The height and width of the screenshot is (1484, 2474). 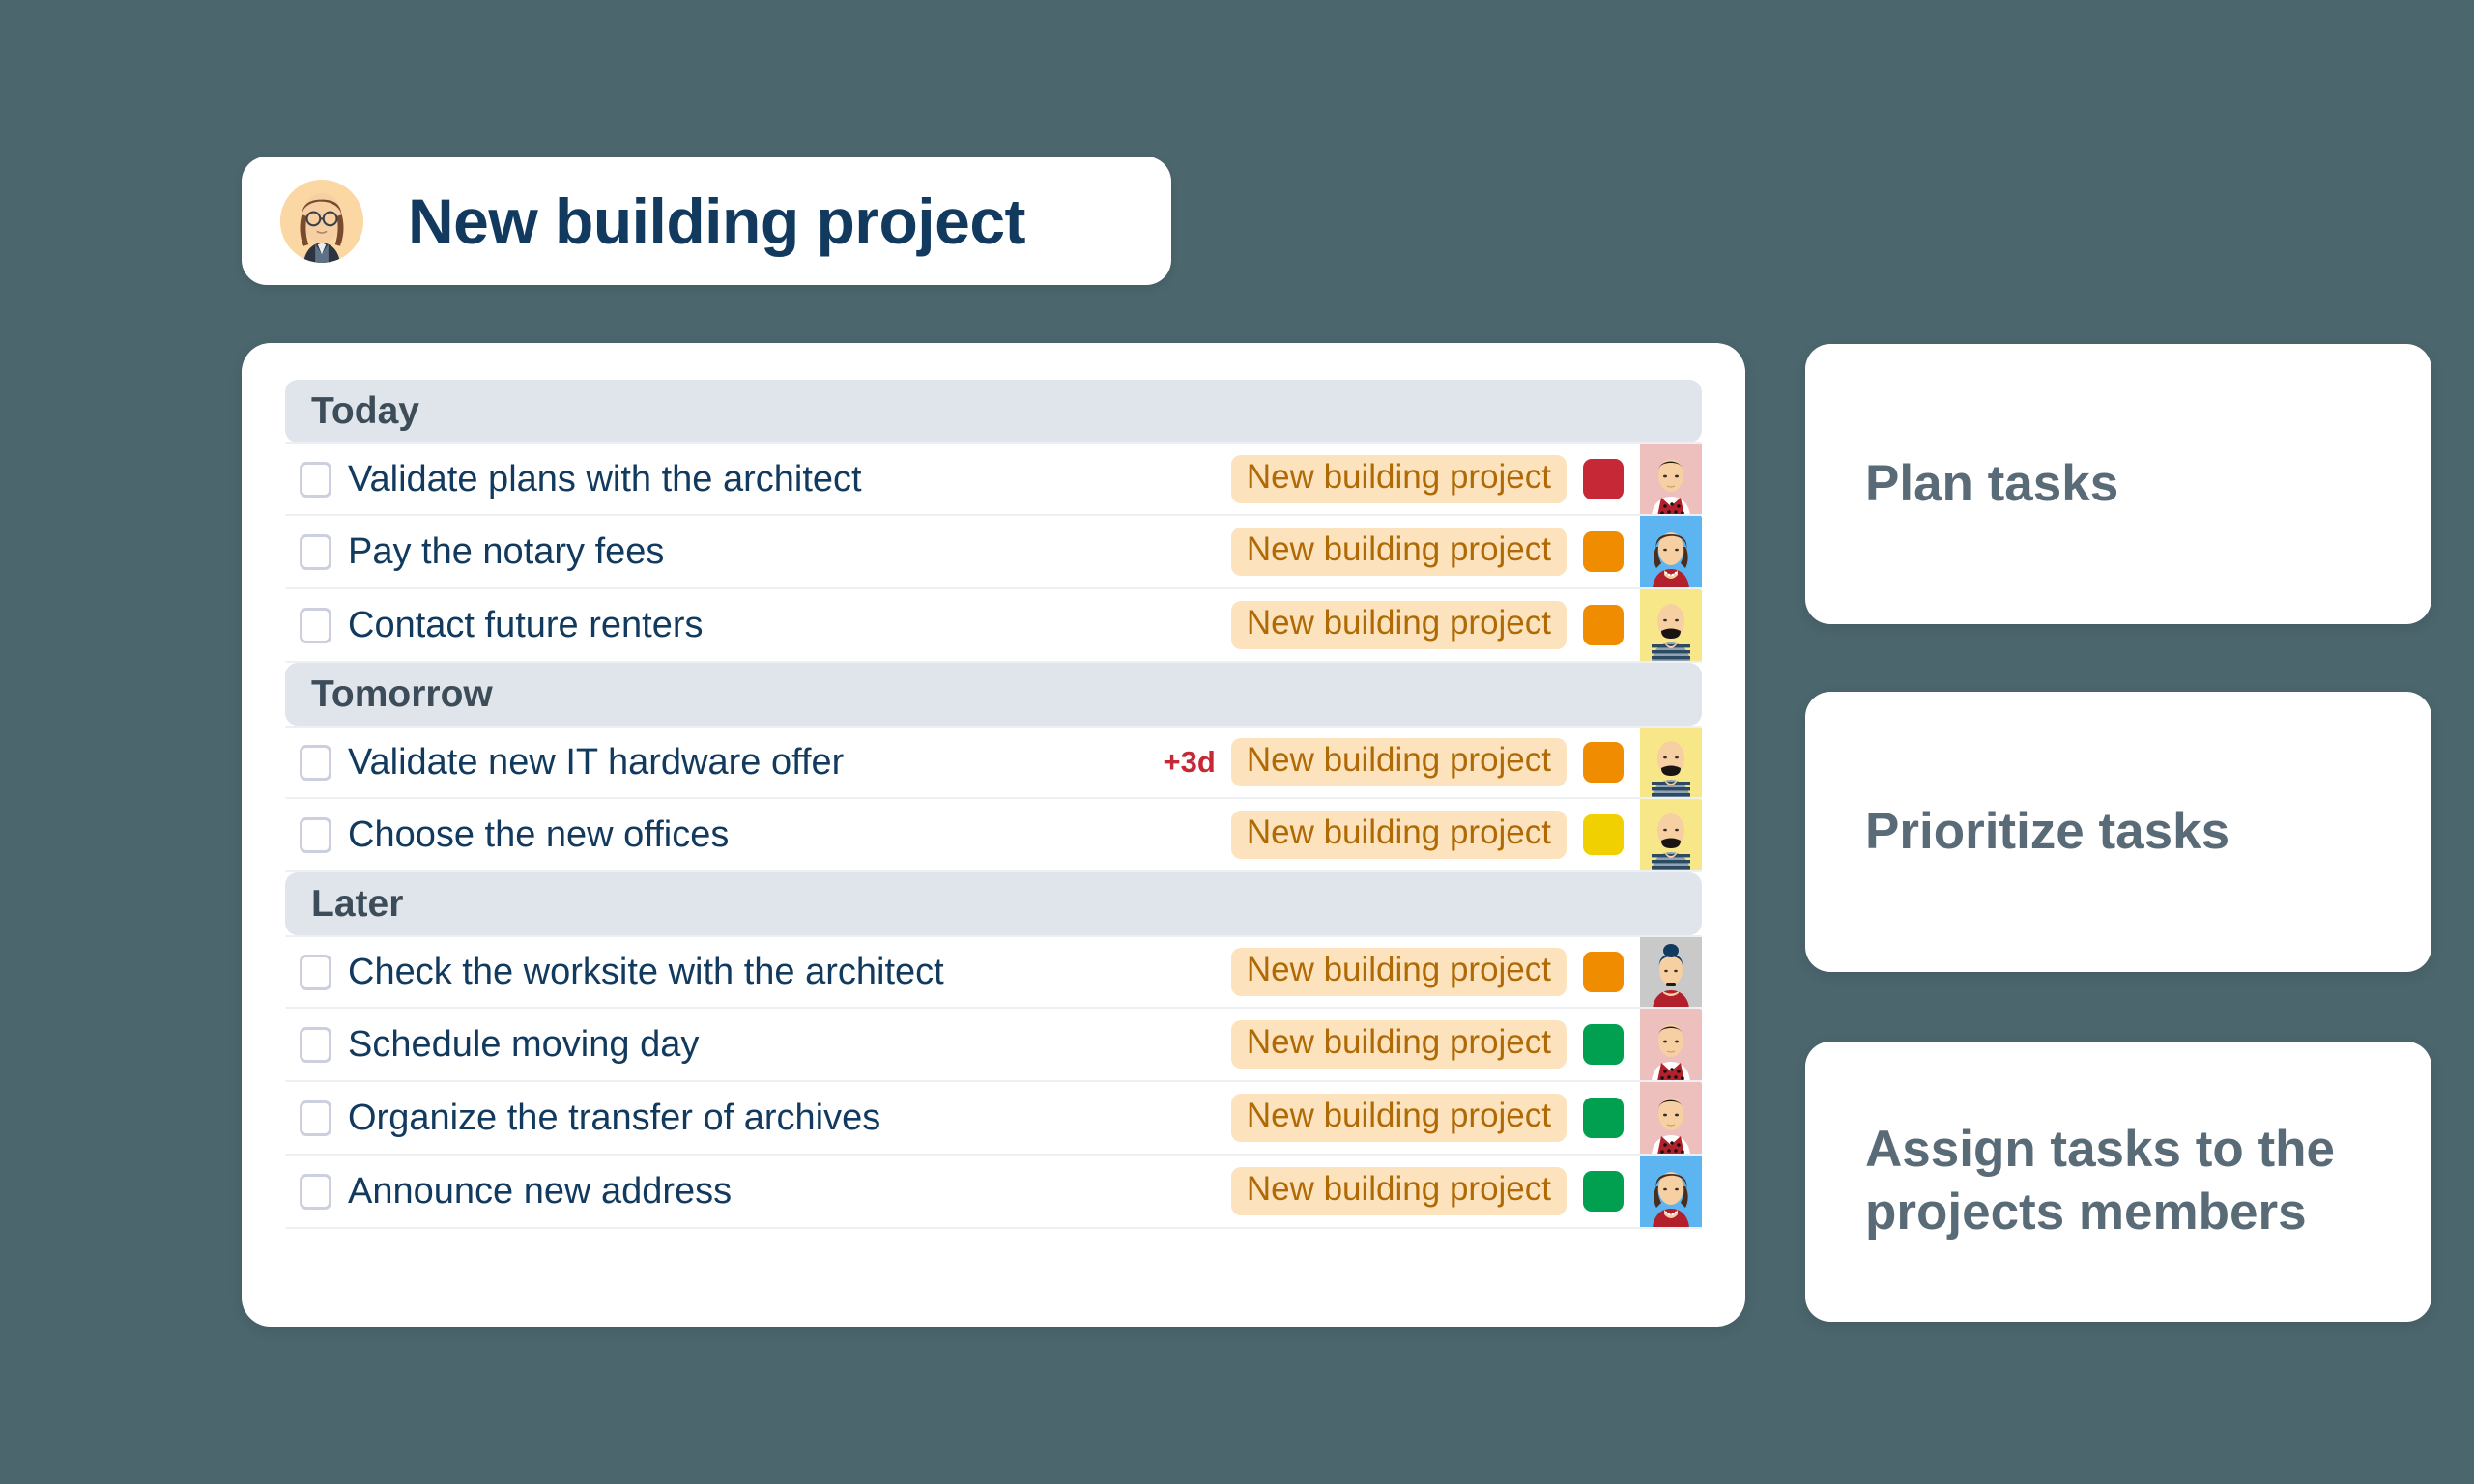 I want to click on task-title: Check the worksite with the architect, so click(x=646, y=972).